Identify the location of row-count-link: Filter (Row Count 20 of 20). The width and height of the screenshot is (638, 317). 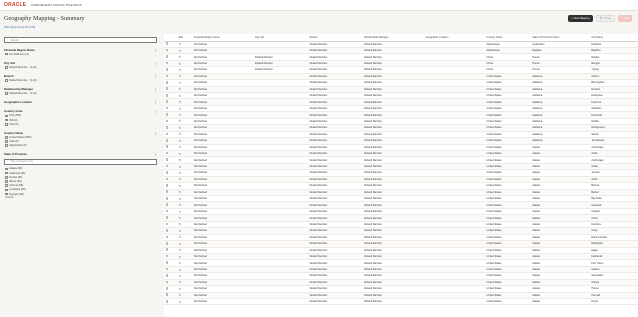
(44, 27).